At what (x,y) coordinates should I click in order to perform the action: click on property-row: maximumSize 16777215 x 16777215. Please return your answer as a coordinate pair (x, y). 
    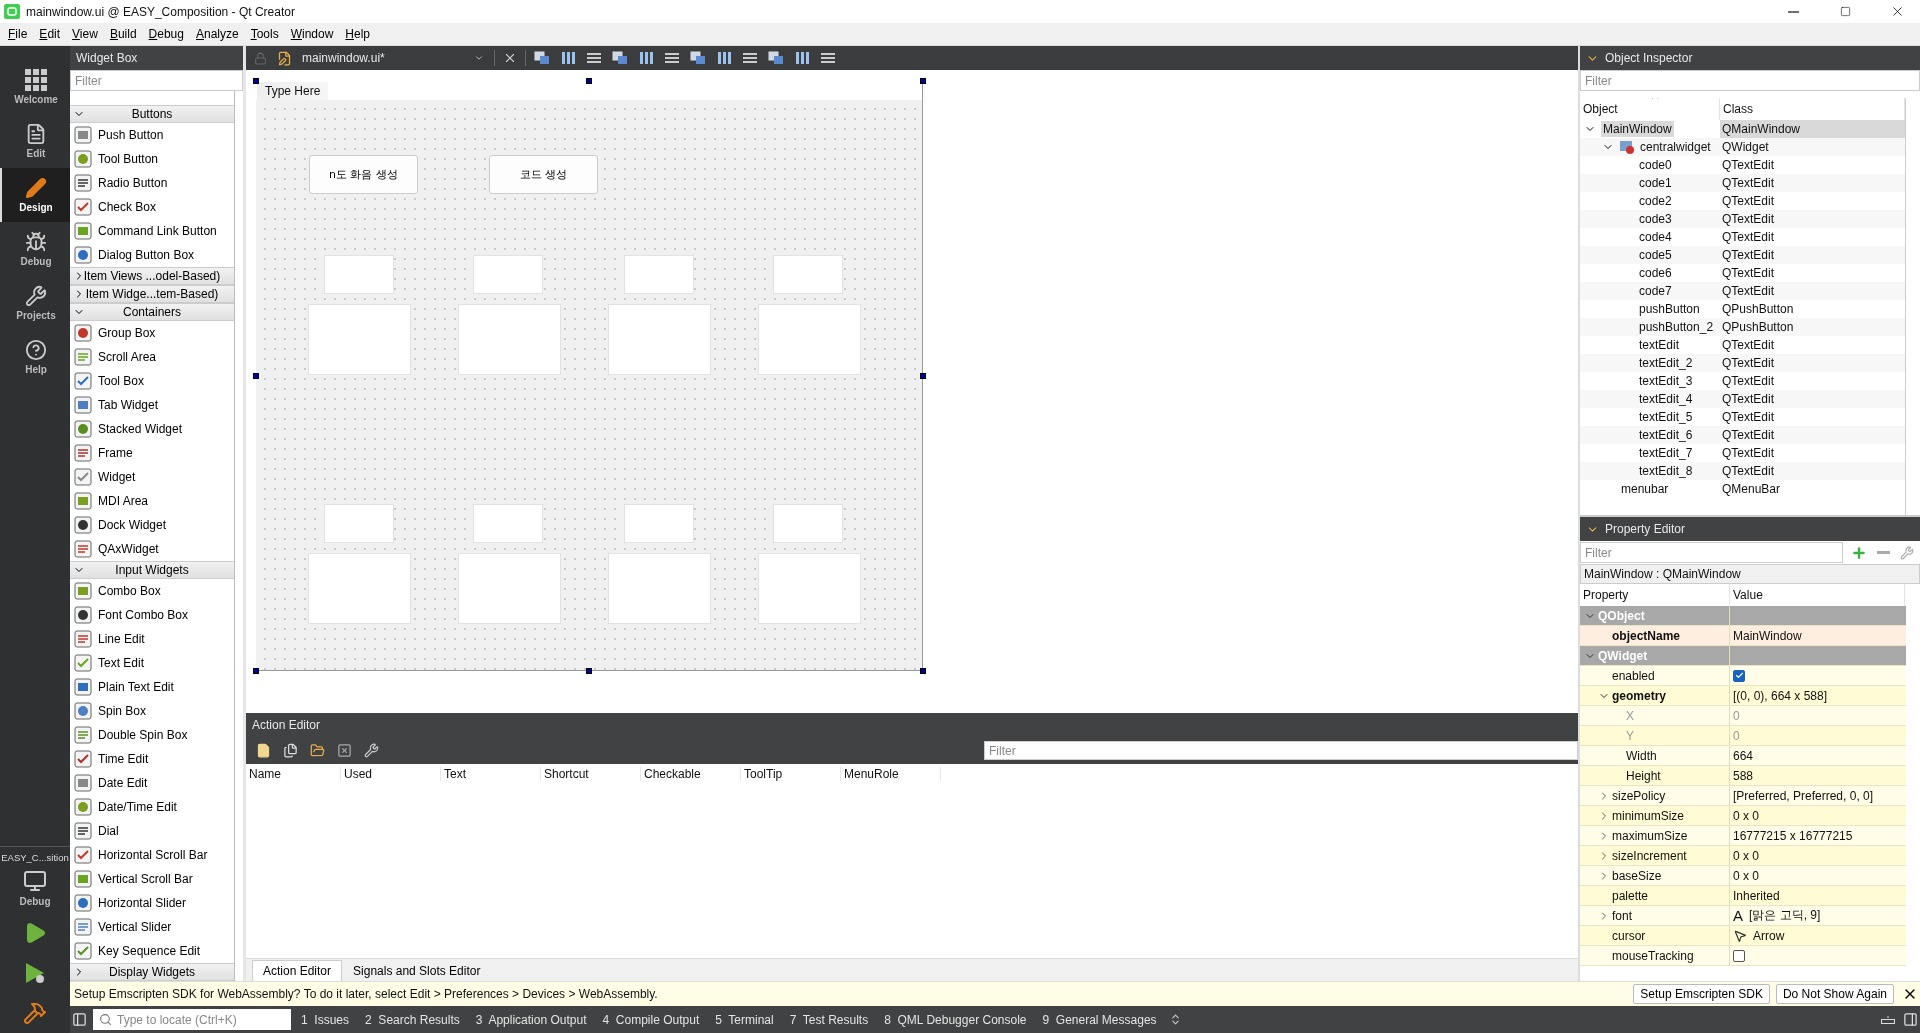
    Looking at the image, I should click on (1743, 836).